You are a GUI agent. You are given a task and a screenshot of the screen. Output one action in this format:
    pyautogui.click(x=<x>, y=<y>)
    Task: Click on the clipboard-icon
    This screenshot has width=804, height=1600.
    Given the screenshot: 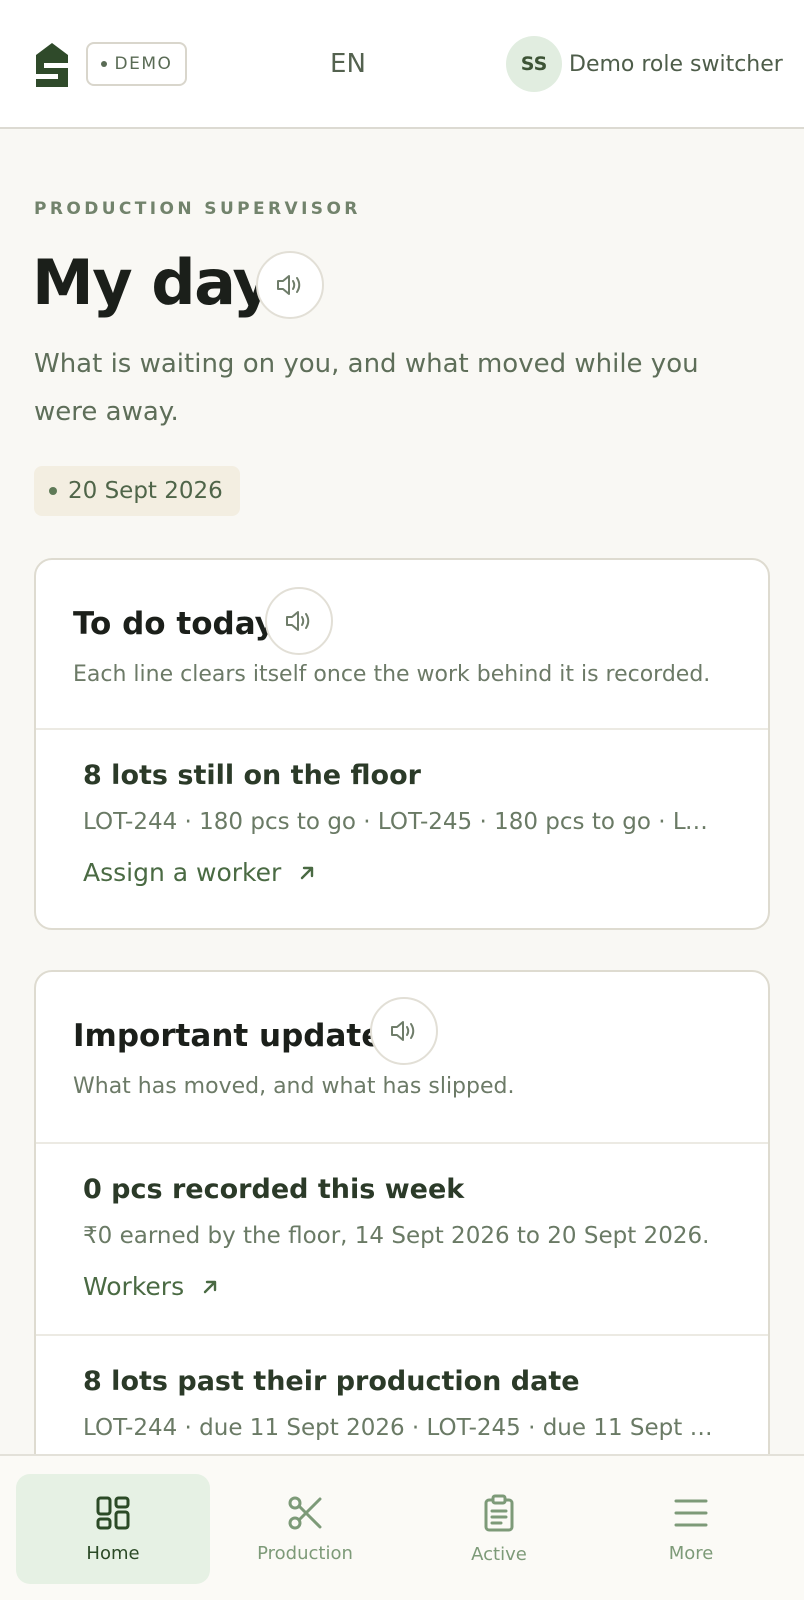 What is the action you would take?
    pyautogui.click(x=499, y=1512)
    